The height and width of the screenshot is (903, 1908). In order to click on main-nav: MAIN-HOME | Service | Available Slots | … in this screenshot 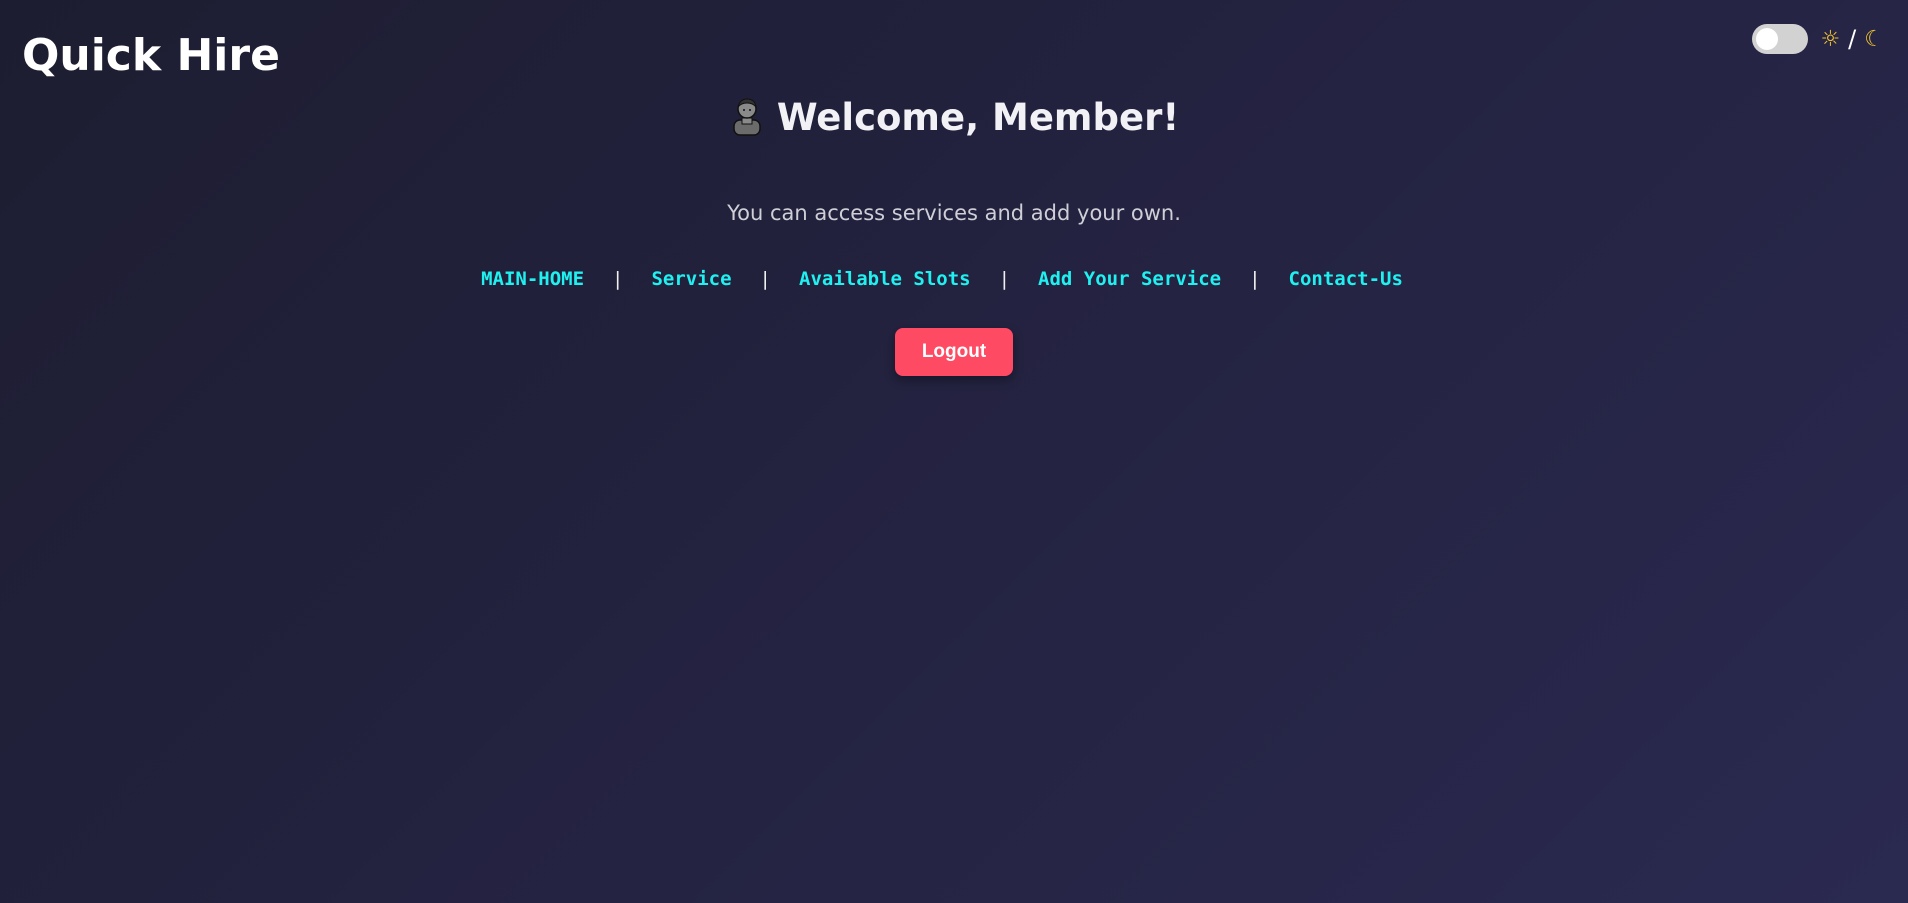, I will do `click(948, 279)`.